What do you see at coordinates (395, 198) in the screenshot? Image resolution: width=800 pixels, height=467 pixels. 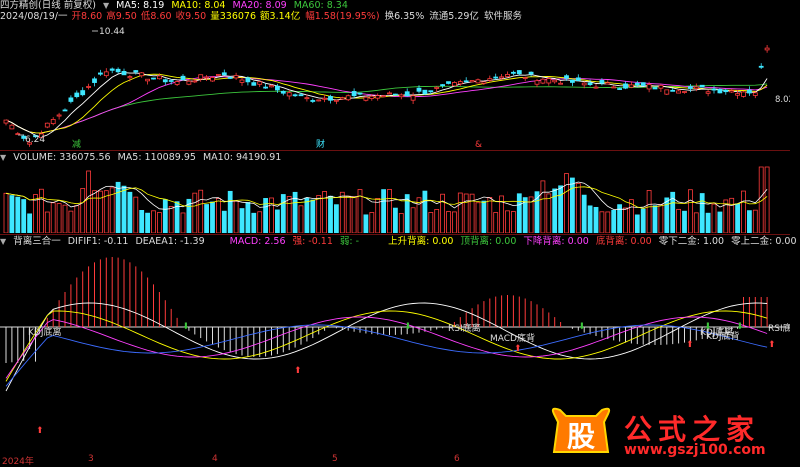 I see `volume-chart` at bounding box center [395, 198].